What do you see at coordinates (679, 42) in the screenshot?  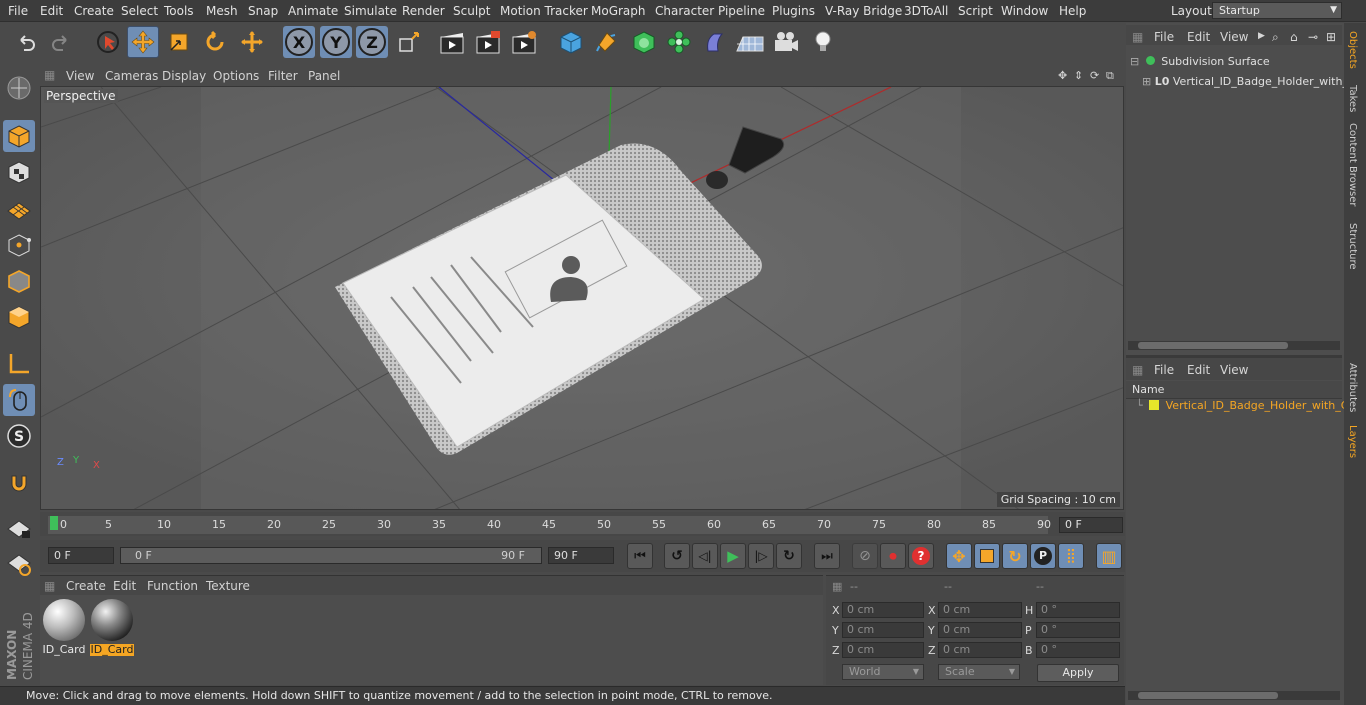 I see `cloner-button` at bounding box center [679, 42].